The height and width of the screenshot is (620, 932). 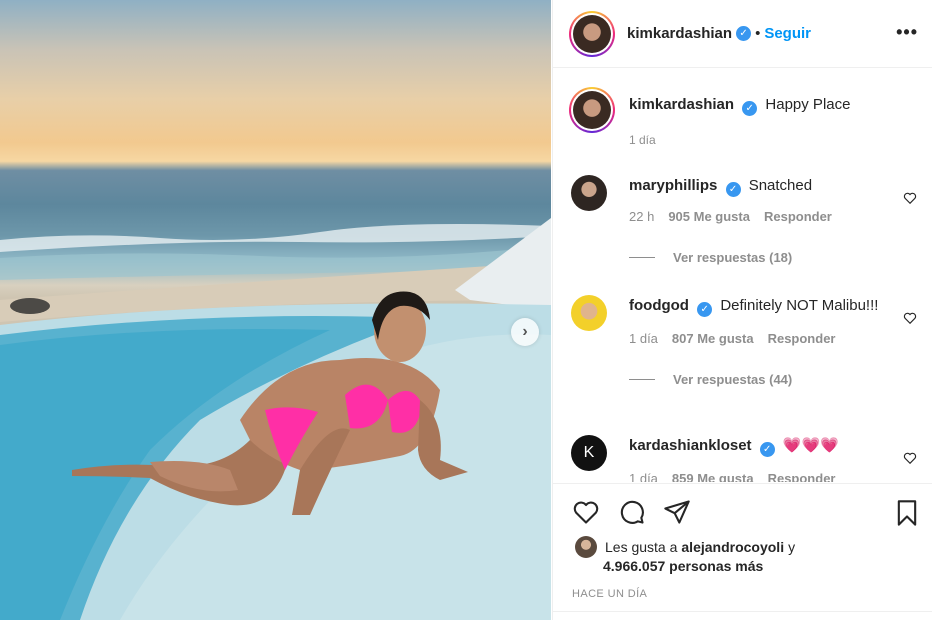 I want to click on caption-text: Happy Place, so click(x=808, y=104).